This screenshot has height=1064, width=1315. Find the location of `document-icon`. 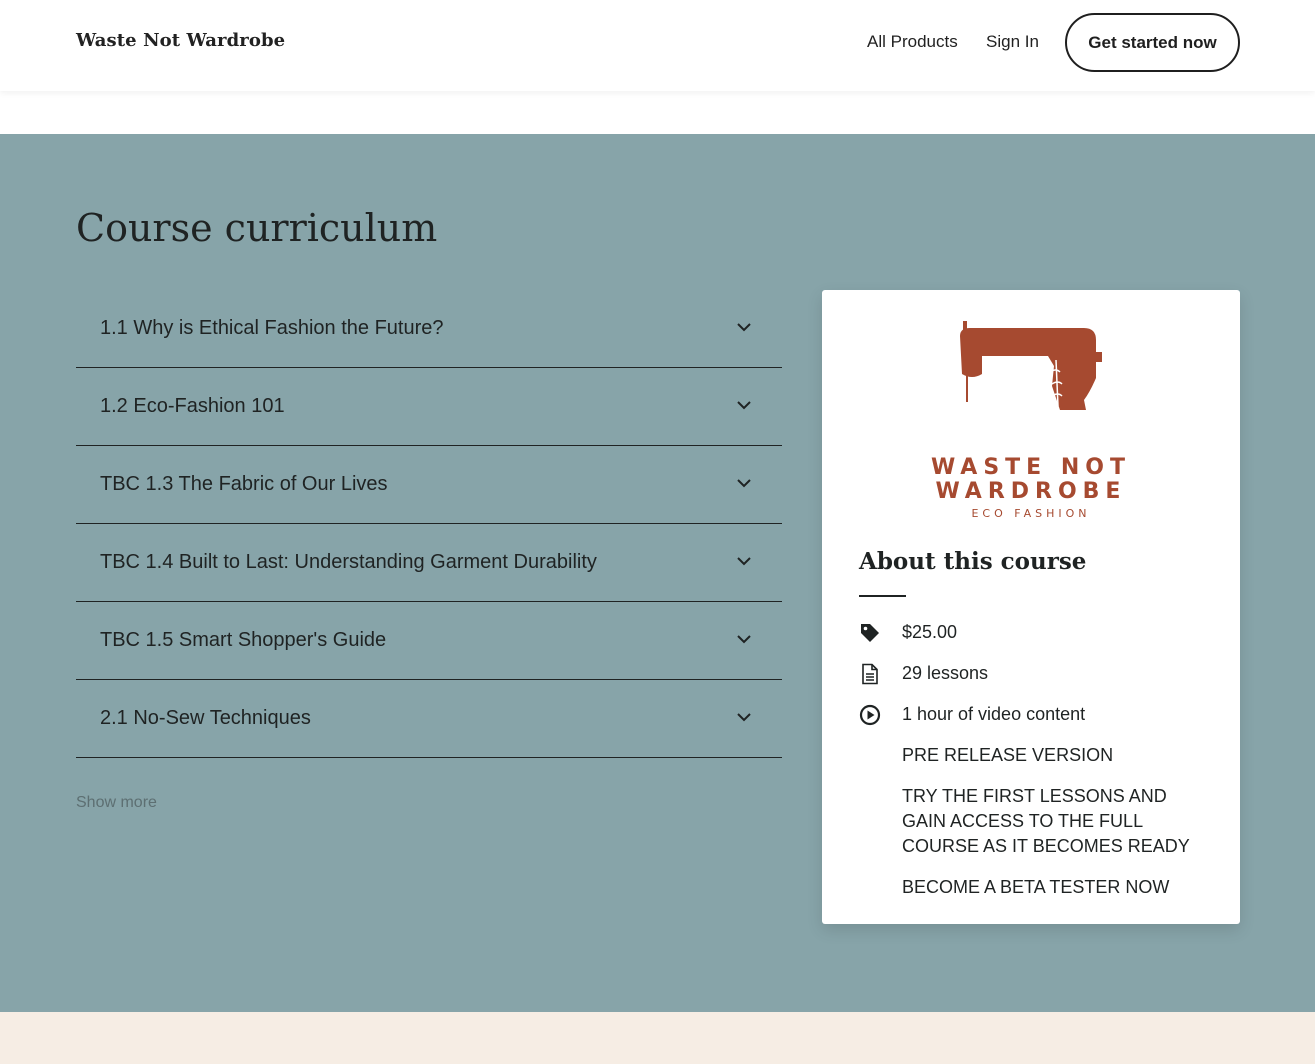

document-icon is located at coordinates (870, 674).